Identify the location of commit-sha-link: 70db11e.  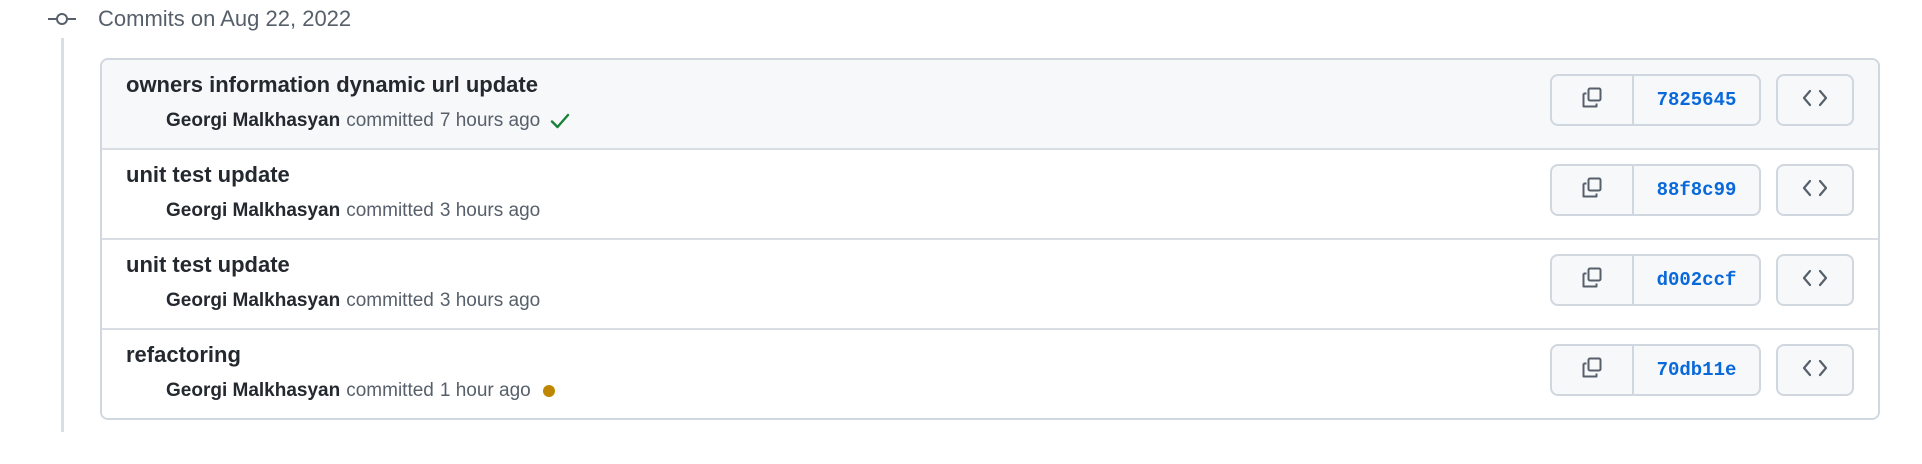
(1696, 370).